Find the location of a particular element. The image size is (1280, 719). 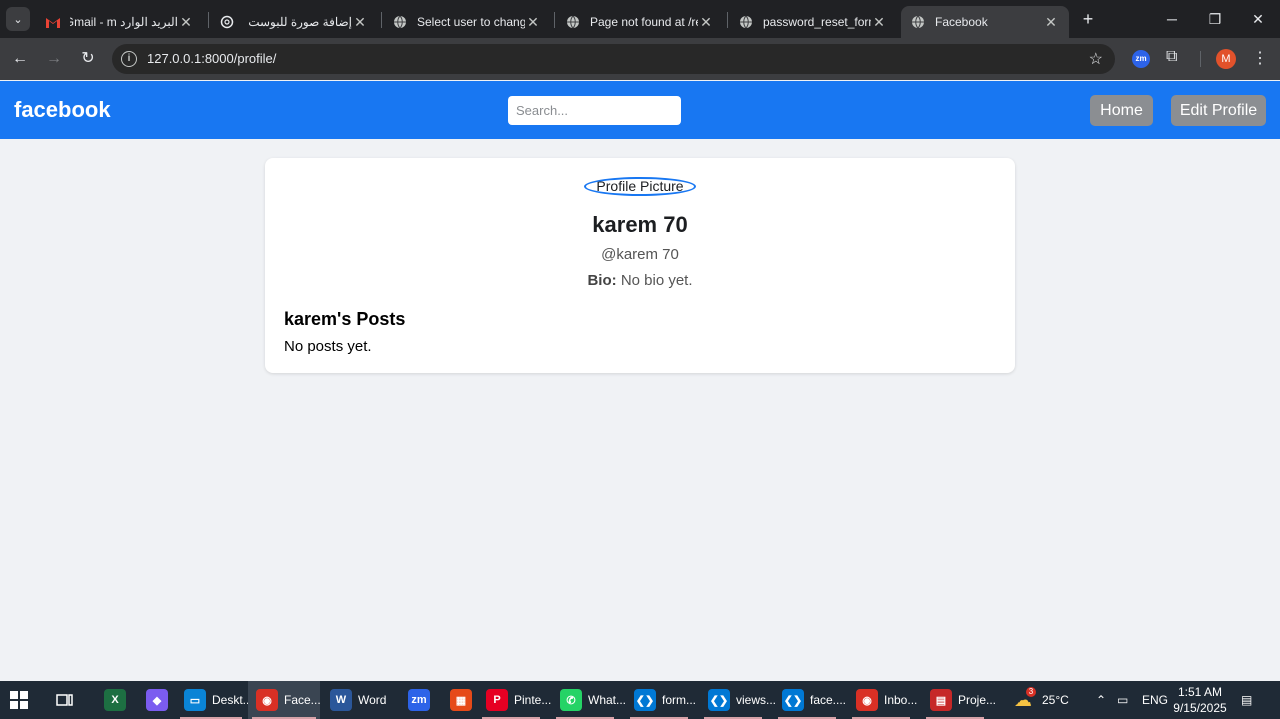

tab-facebook: Facebook ✕ is located at coordinates (985, 22).